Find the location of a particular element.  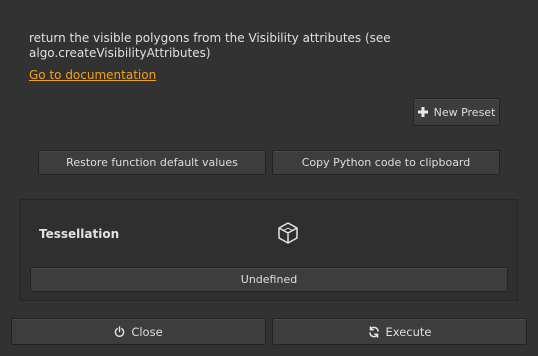

close-label: Close is located at coordinates (147, 331).